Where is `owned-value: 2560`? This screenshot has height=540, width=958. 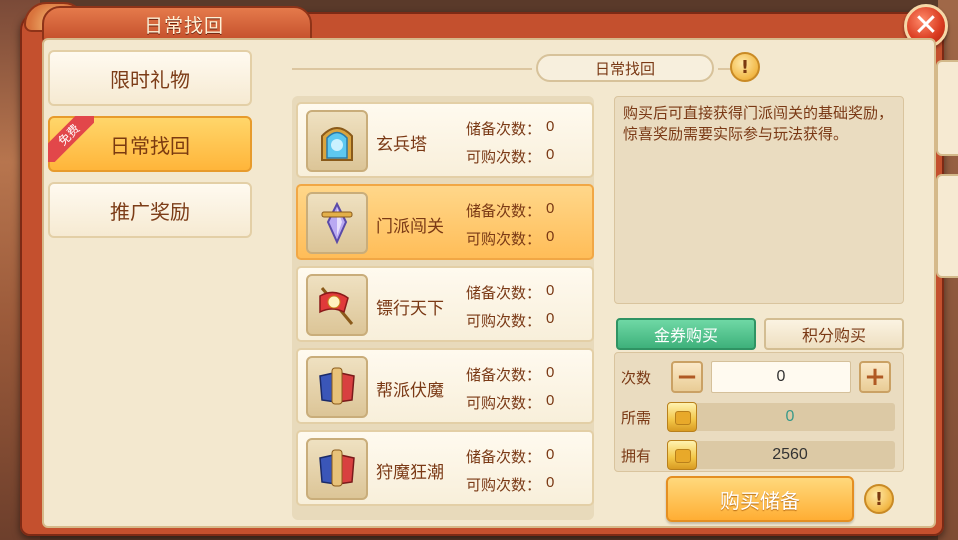 owned-value: 2560 is located at coordinates (790, 454).